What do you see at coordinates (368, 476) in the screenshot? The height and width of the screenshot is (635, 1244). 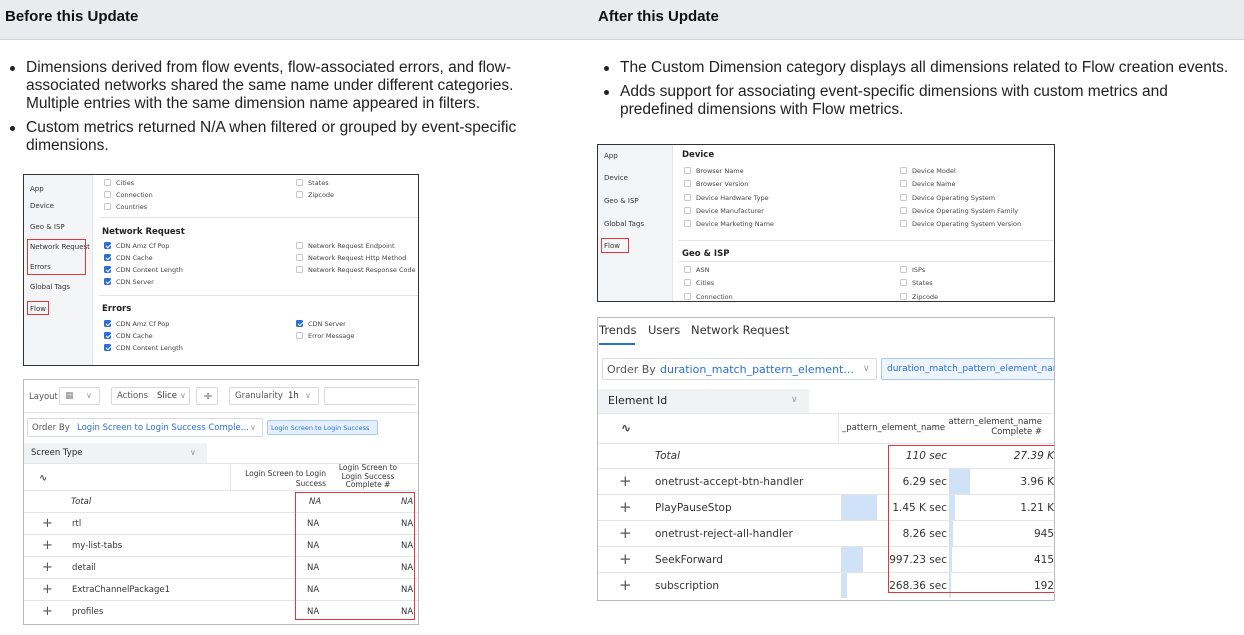 I see `column-header-2: Login Screen to Login Success Complete #` at bounding box center [368, 476].